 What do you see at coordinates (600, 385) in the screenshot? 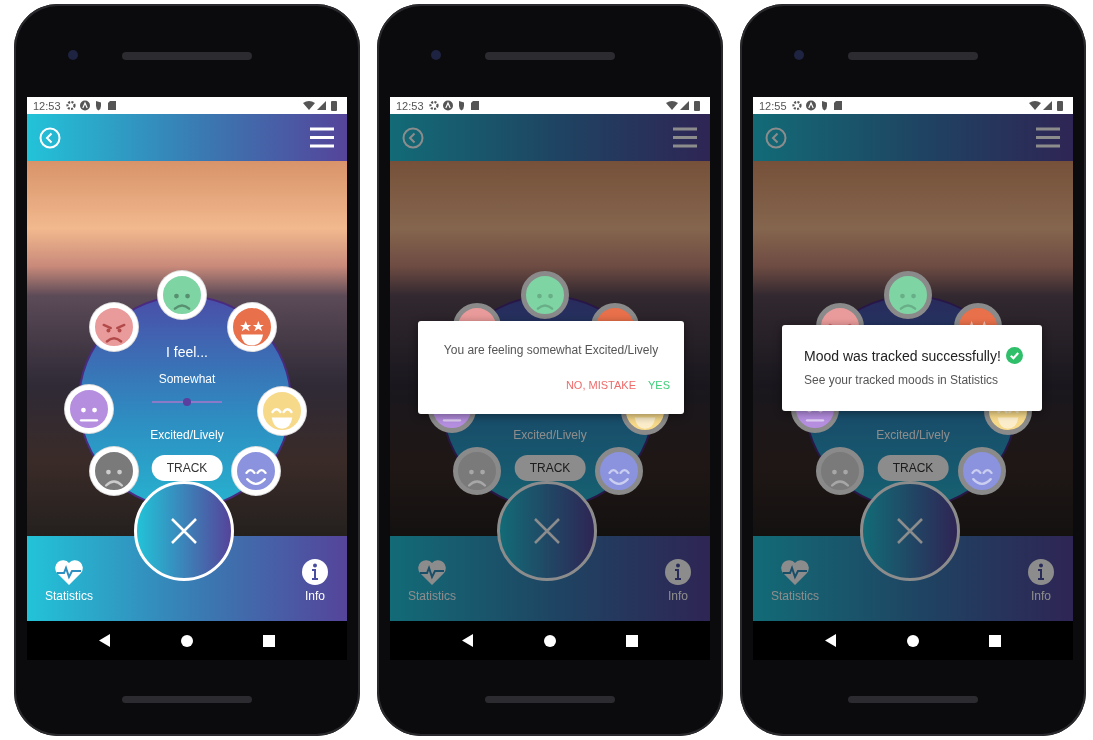
I see `dialog-action-button: NO, MISTAKE` at bounding box center [600, 385].